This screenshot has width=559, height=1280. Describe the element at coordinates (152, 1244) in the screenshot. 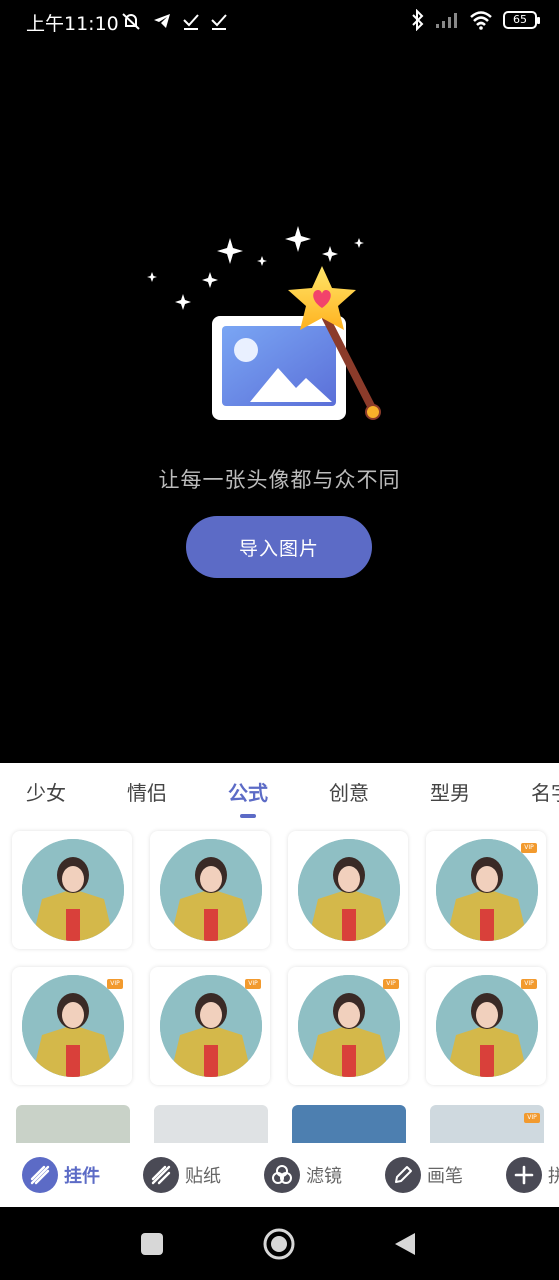

I see `recents-square-icon` at that location.